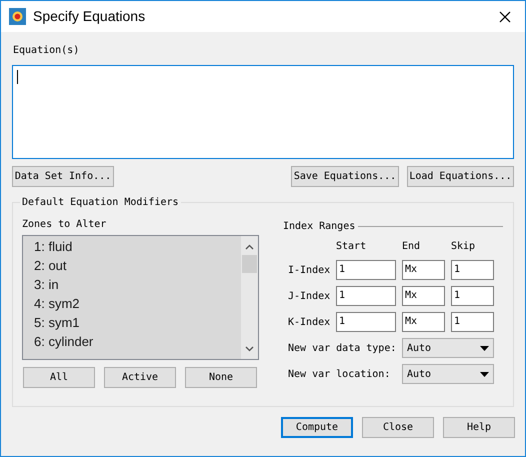 Image resolution: width=526 pixels, height=457 pixels. Describe the element at coordinates (249, 349) in the screenshot. I see `scroll-down-icon` at that location.